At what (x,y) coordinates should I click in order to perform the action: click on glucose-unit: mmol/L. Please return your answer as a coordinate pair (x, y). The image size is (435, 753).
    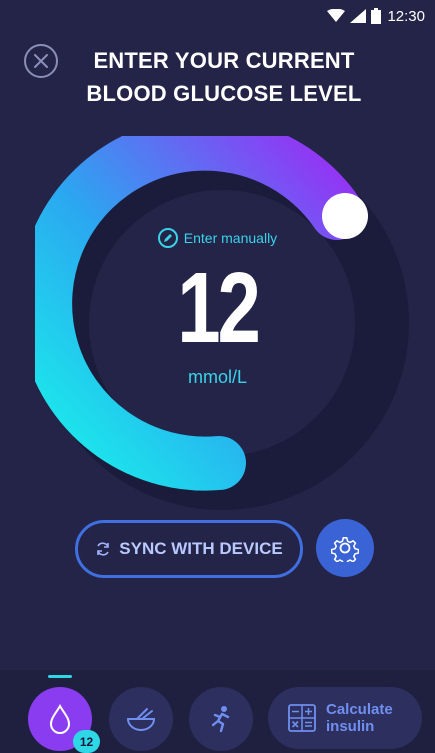
    Looking at the image, I should click on (217, 377).